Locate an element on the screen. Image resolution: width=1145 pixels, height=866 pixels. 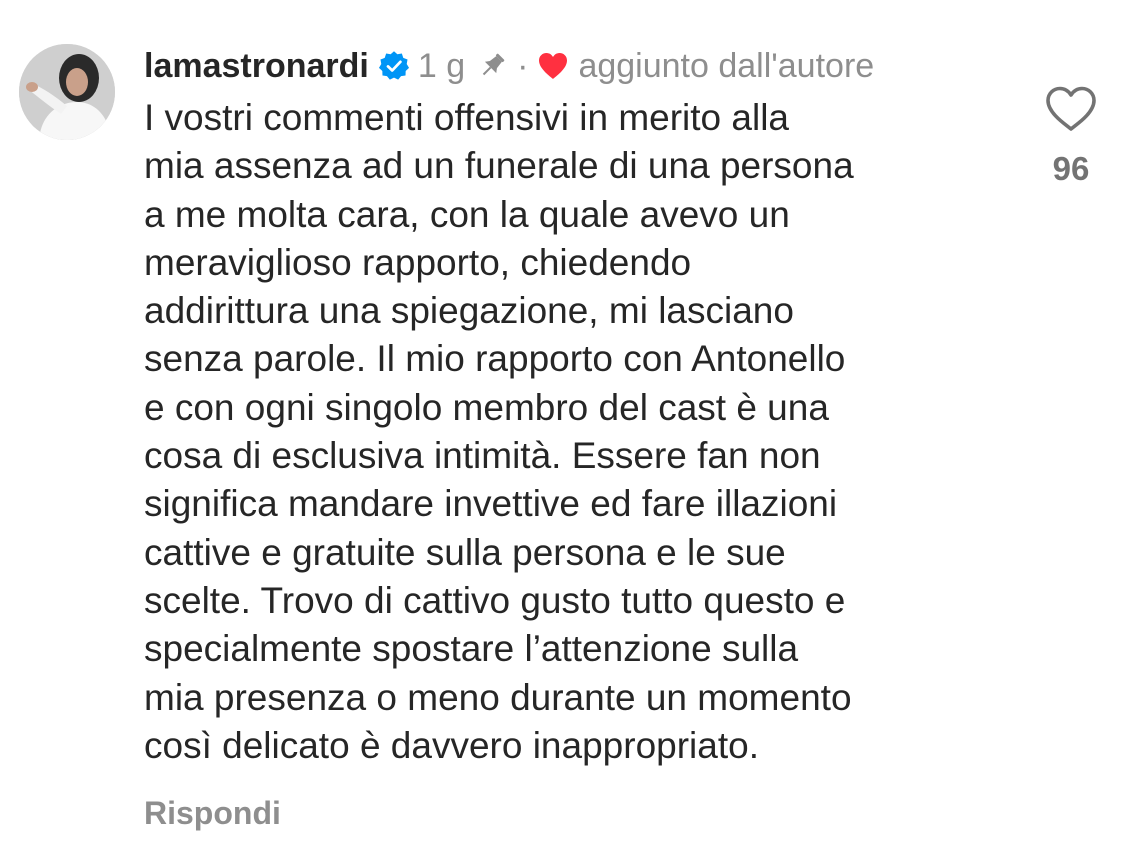
comment-time: 1 g is located at coordinates (441, 65).